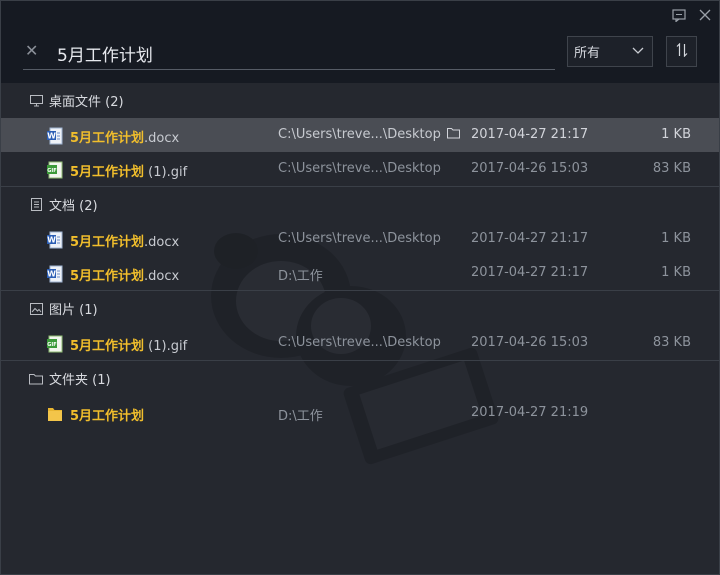 The height and width of the screenshot is (575, 720). What do you see at coordinates (55, 413) in the screenshot?
I see `folder-icon` at bounding box center [55, 413].